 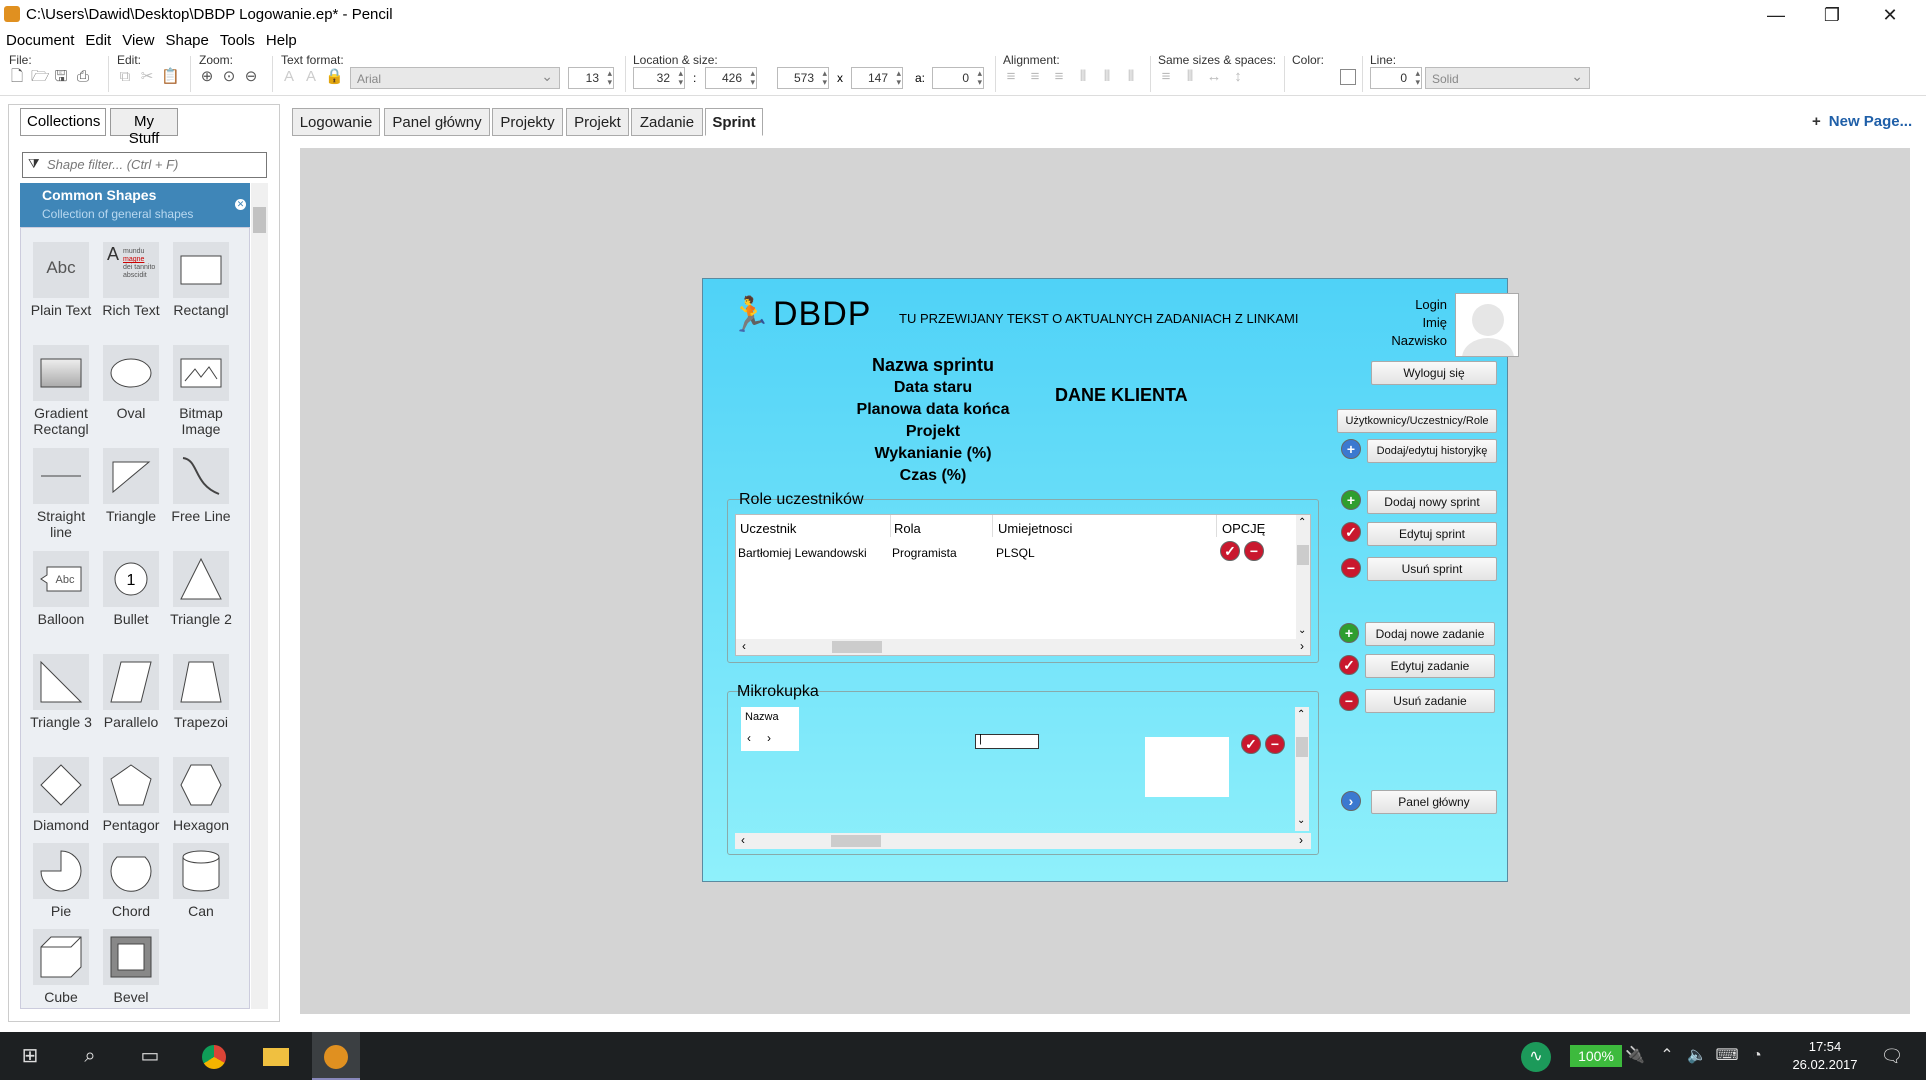 What do you see at coordinates (1432, 451) in the screenshot?
I see `history-button: Dodaj/edytuj historyjkę` at bounding box center [1432, 451].